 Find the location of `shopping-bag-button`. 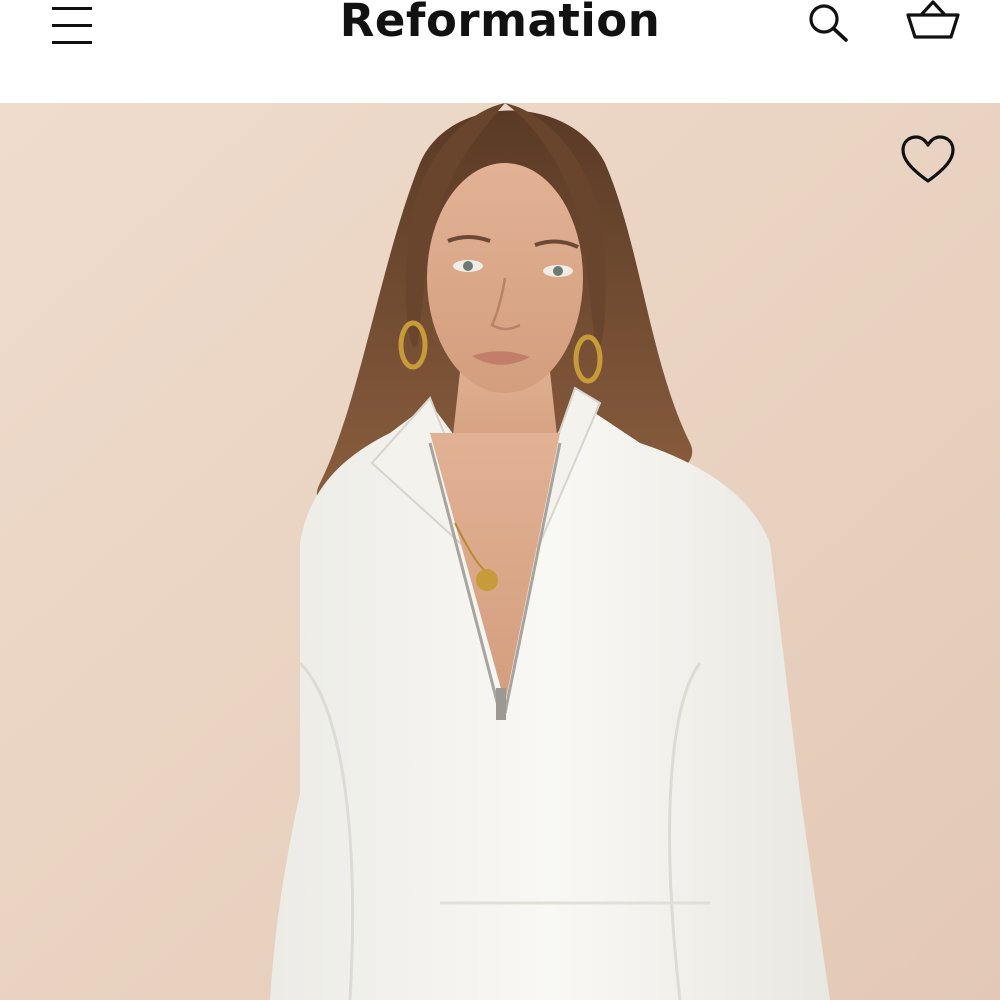

shopping-bag-button is located at coordinates (933, 22).